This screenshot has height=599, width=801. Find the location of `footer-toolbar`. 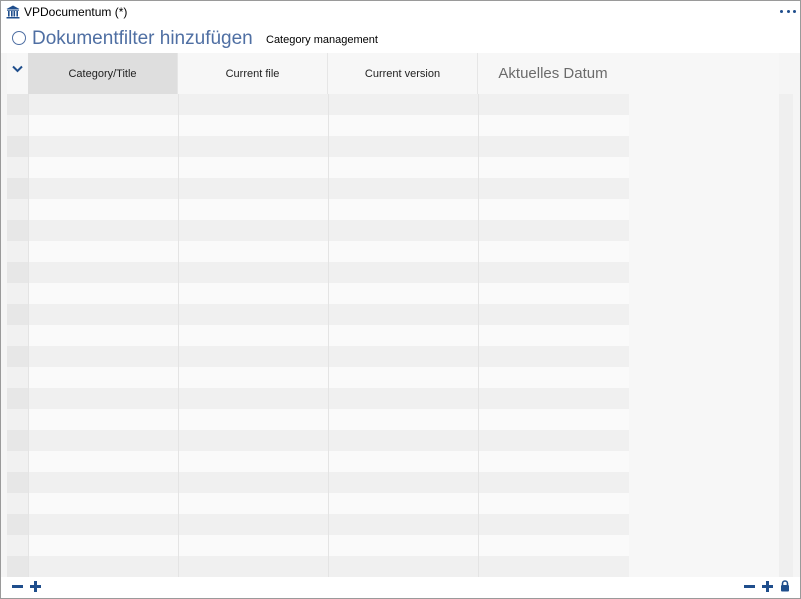

footer-toolbar is located at coordinates (400, 587).